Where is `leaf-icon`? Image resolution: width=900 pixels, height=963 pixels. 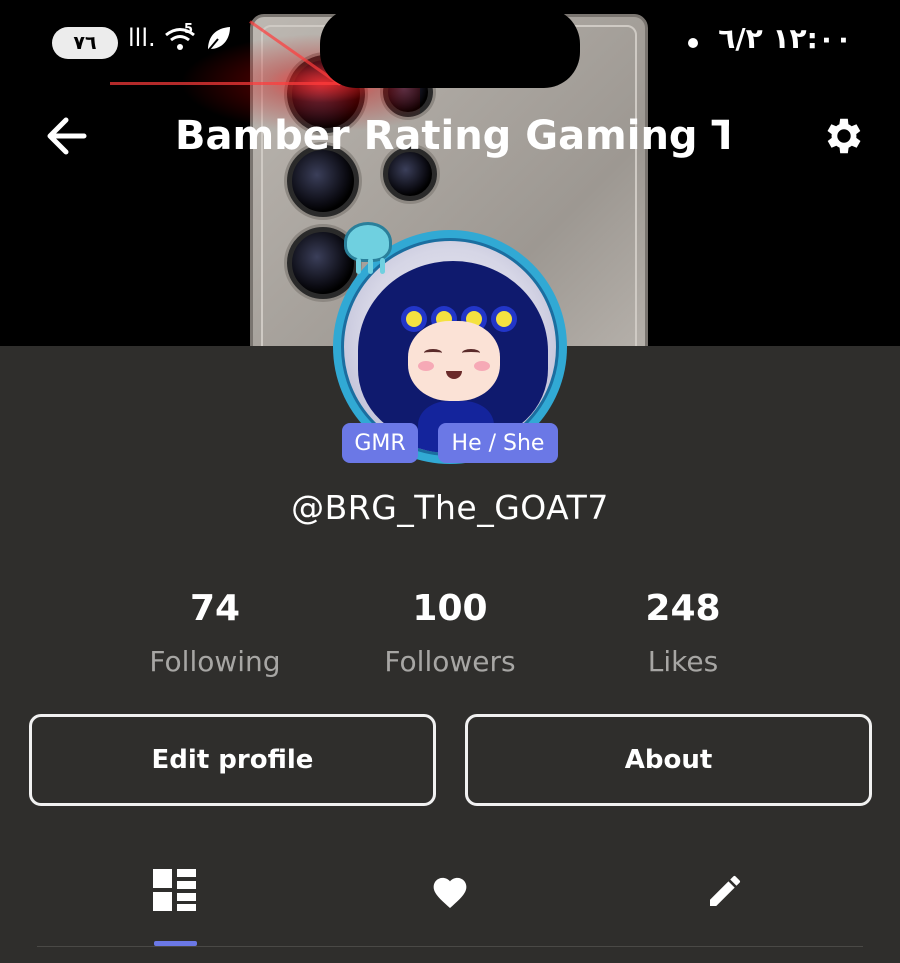
leaf-icon is located at coordinates (218, 42).